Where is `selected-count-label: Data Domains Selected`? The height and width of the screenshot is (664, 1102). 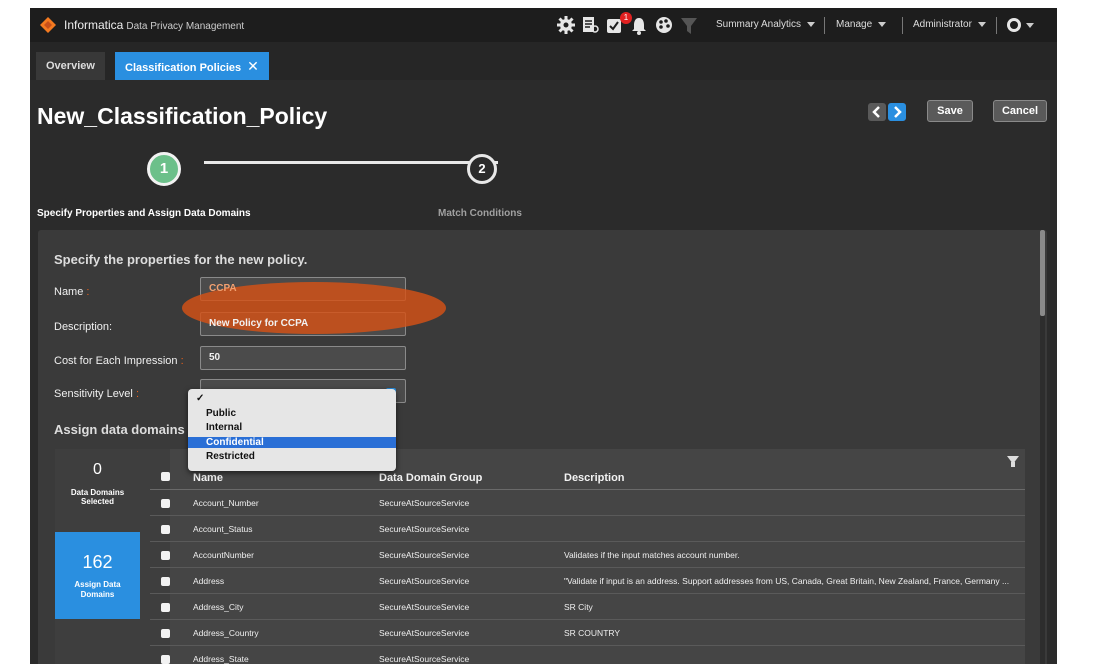
selected-count-label: Data Domains Selected is located at coordinates (97, 497).